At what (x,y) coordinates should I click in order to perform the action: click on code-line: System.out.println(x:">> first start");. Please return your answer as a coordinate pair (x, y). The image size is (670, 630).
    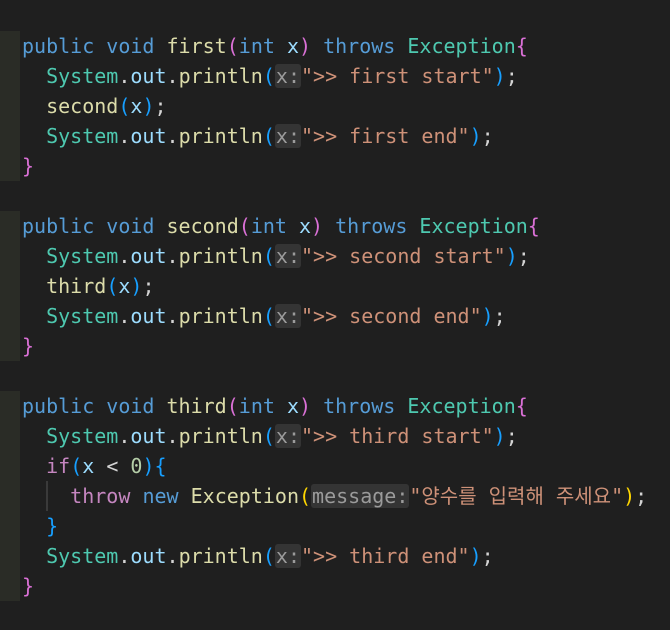
    Looking at the image, I should click on (335, 76).